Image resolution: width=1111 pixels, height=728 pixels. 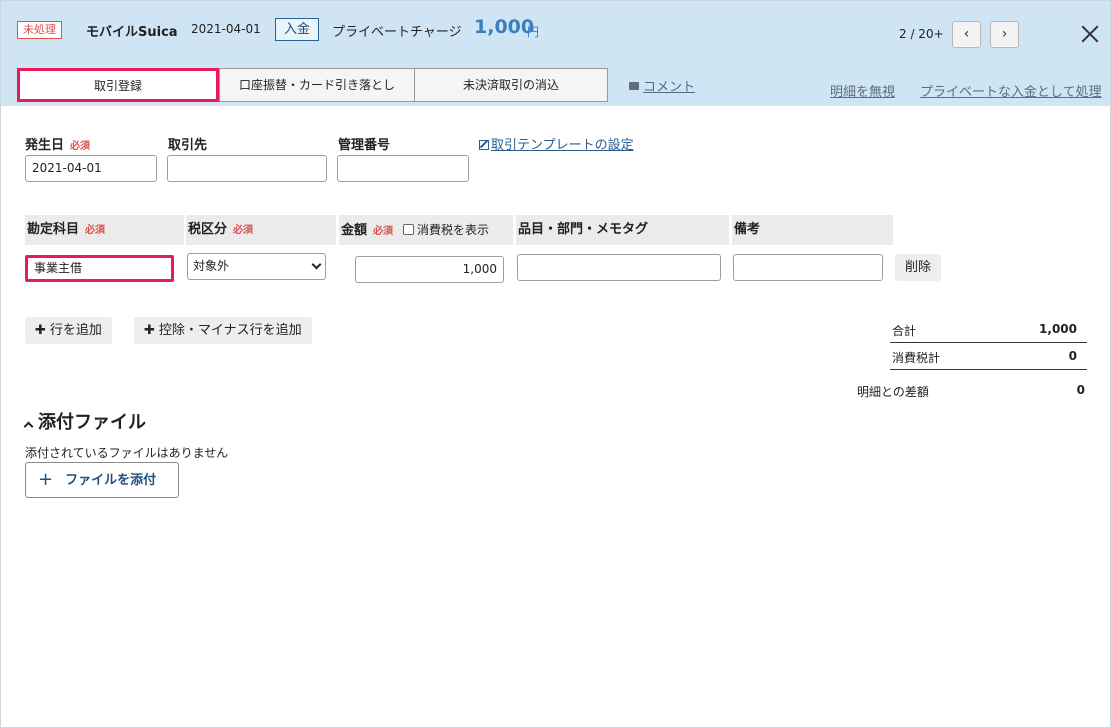 What do you see at coordinates (261, 230) in the screenshot?
I see `tax-column-header: 税区分 必須` at bounding box center [261, 230].